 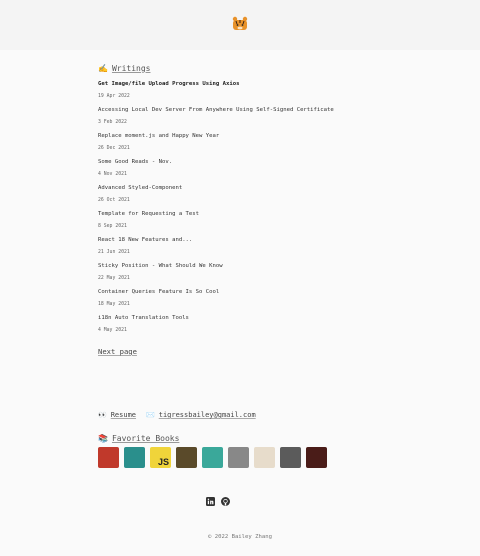 What do you see at coordinates (112, 122) in the screenshot?
I see `post-date: 3 Feb 2022` at bounding box center [112, 122].